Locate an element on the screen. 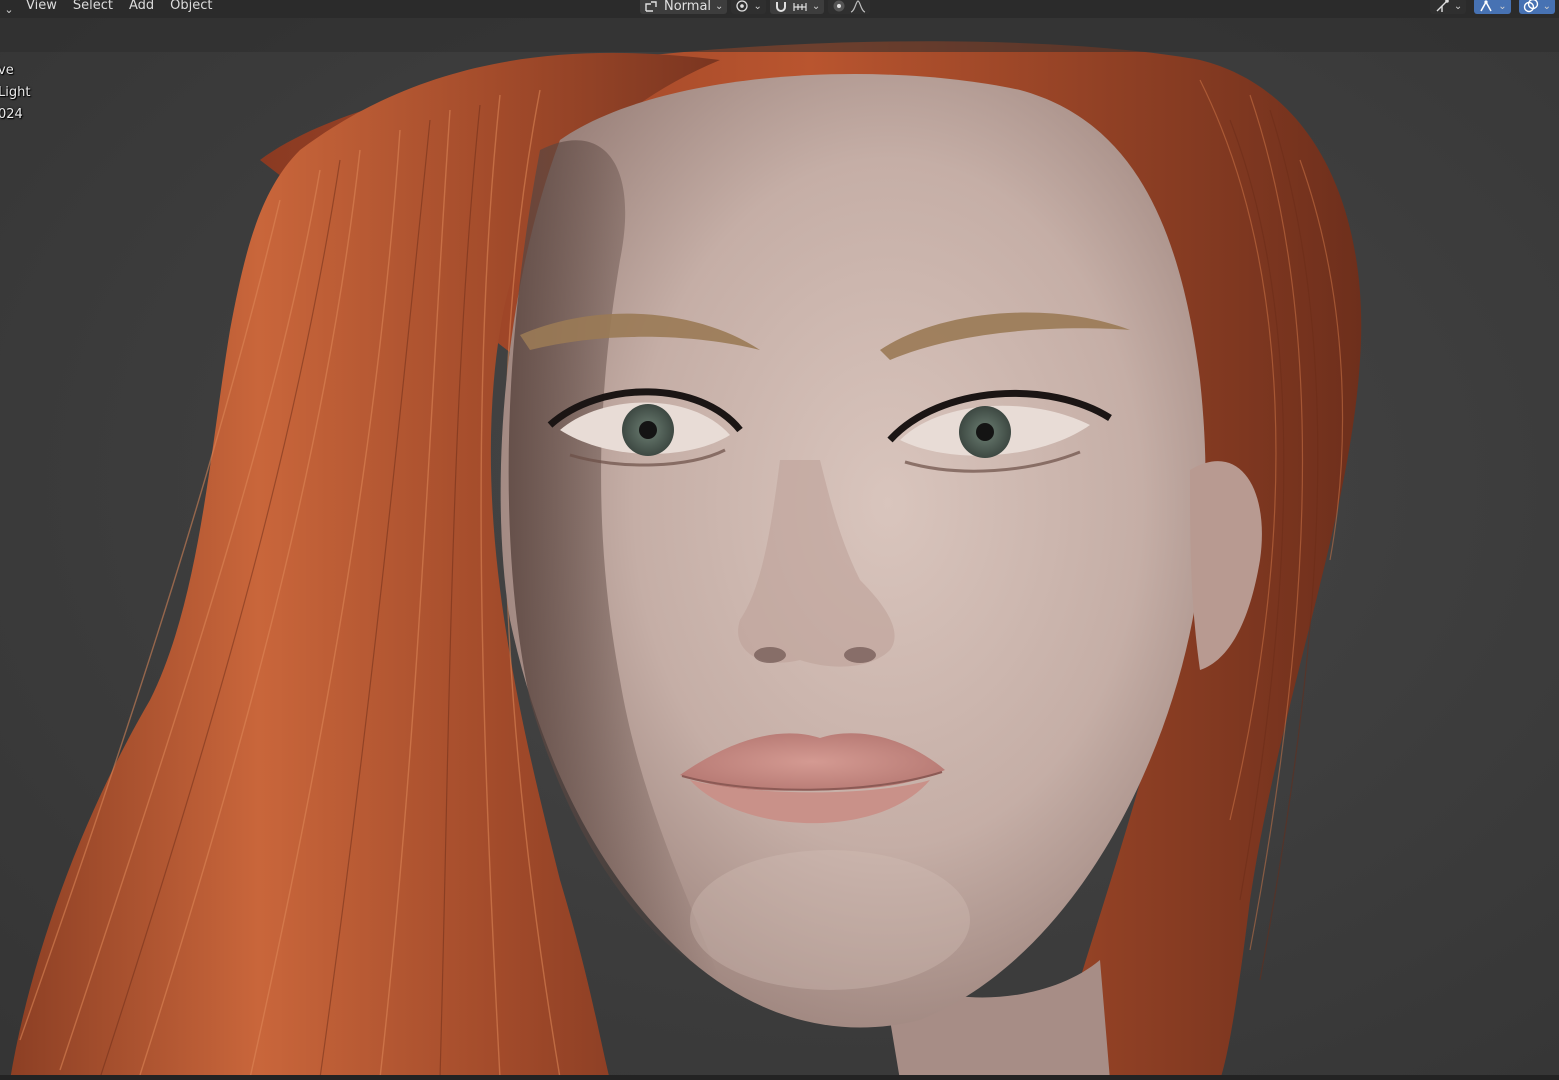 The width and height of the screenshot is (1559, 1080). snap-magnet-icon is located at coordinates (780, 7).